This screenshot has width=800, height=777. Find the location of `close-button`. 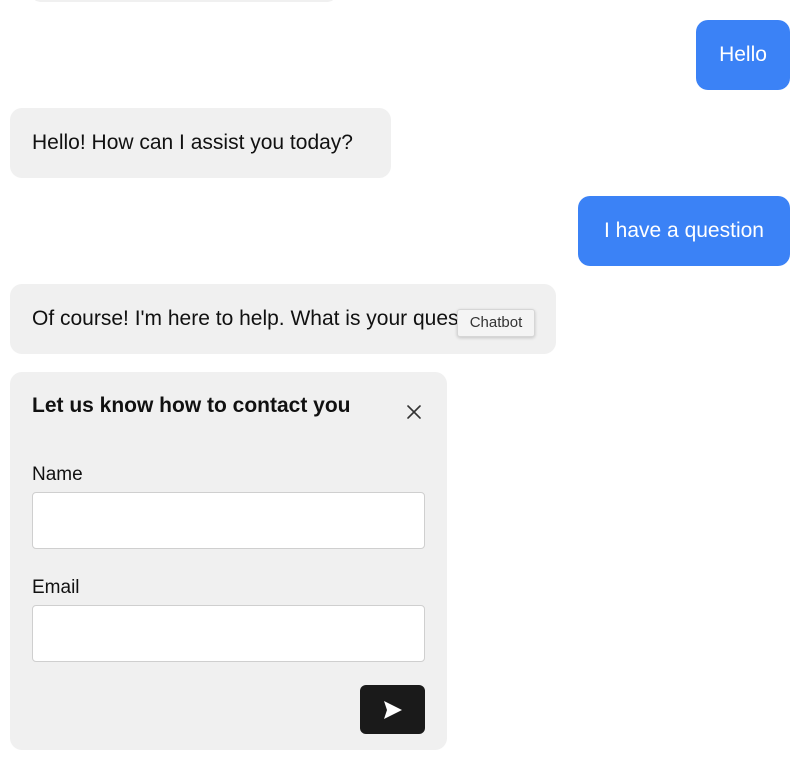

close-button is located at coordinates (414, 412).